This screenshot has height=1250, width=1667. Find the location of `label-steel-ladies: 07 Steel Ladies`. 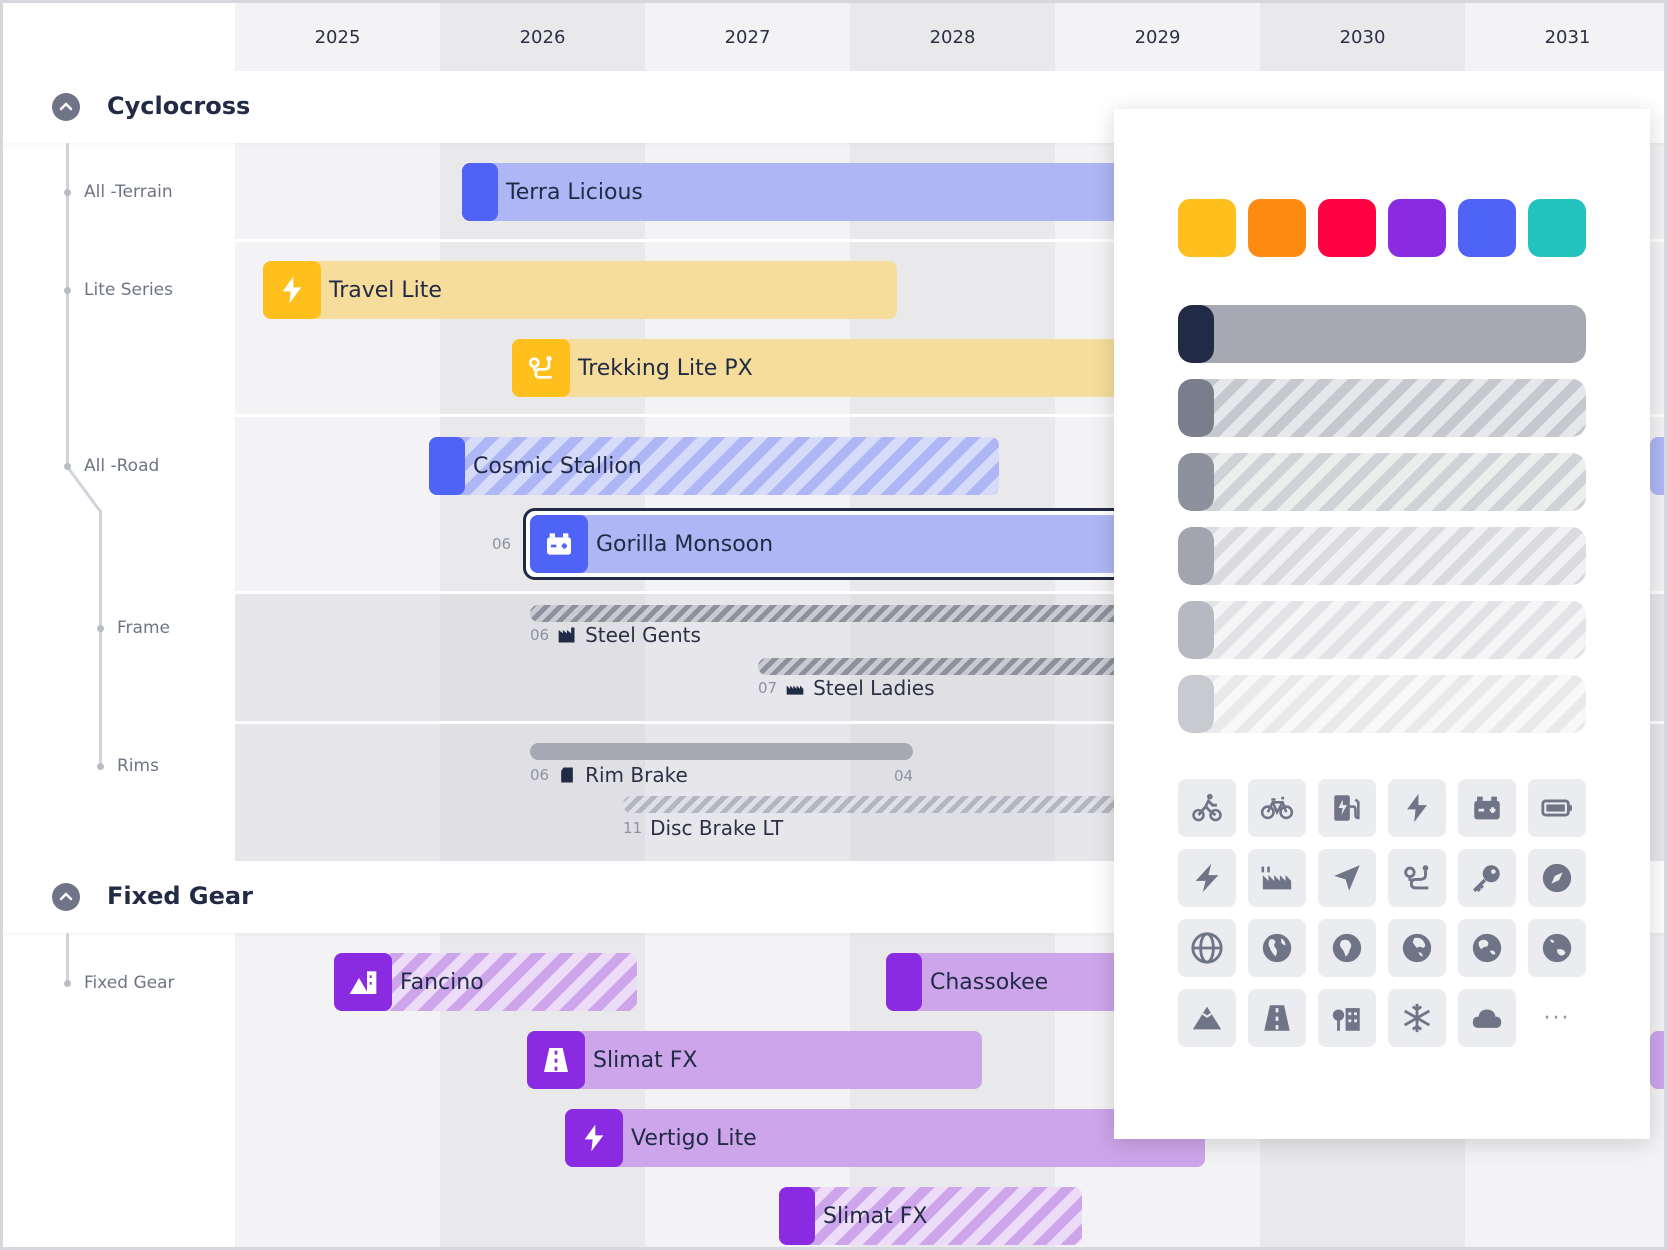

label-steel-ladies: 07 Steel Ladies is located at coordinates (846, 688).